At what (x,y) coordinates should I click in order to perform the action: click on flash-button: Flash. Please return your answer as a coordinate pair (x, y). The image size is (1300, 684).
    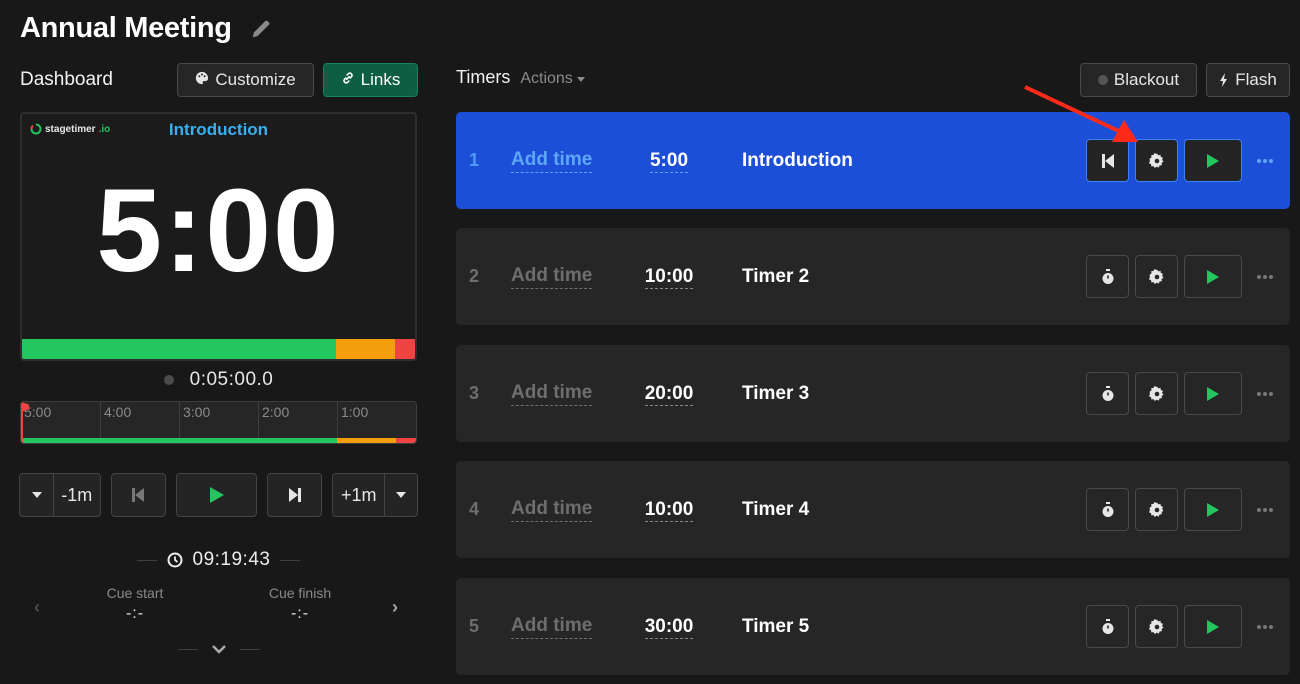
    Looking at the image, I should click on (1248, 80).